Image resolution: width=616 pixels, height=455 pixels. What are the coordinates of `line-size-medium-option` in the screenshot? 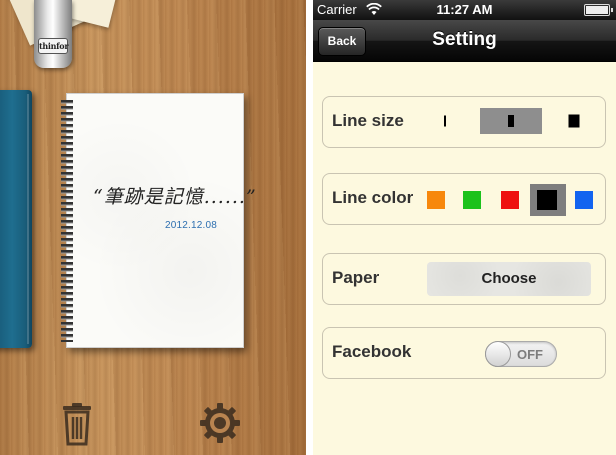 It's located at (511, 121).